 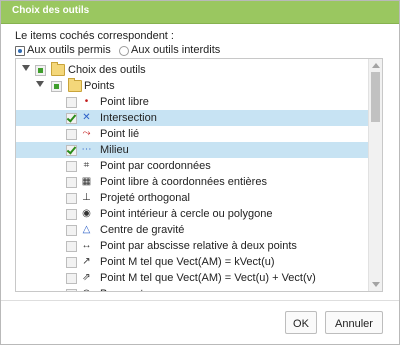 What do you see at coordinates (51, 10) in the screenshot?
I see `dialog-title: Choix des outils` at bounding box center [51, 10].